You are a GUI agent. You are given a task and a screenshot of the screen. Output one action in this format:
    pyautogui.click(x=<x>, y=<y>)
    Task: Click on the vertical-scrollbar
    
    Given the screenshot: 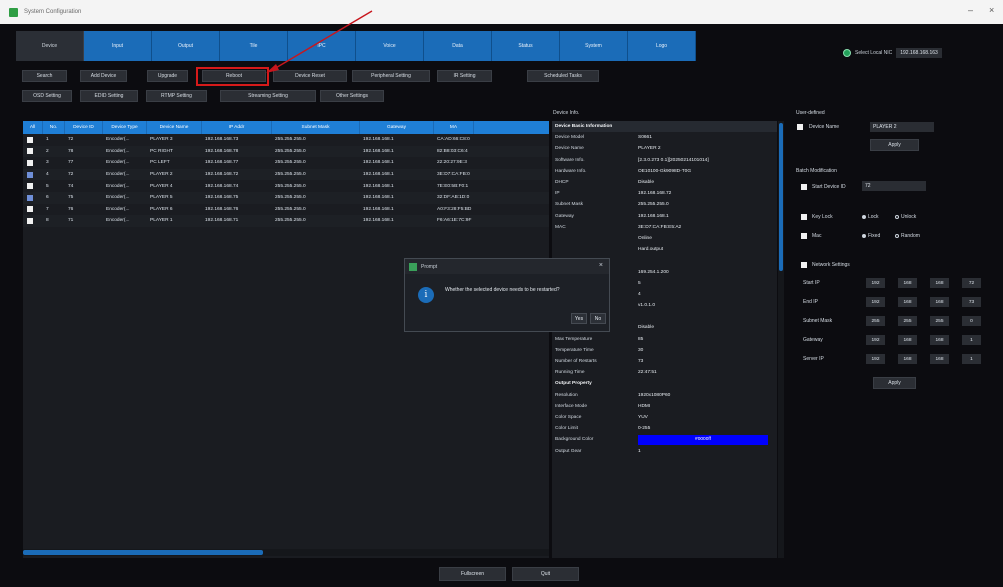 What is the action you would take?
    pyautogui.click(x=781, y=339)
    